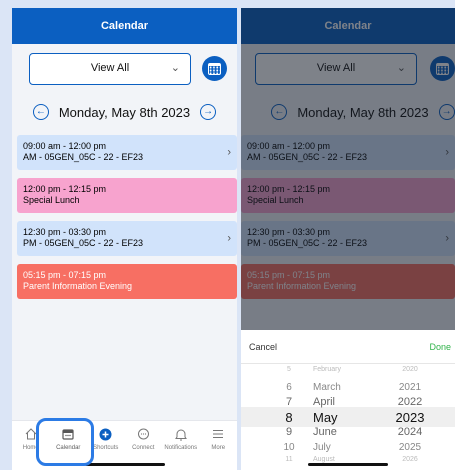 The width and height of the screenshot is (455, 470). I want to click on picker-month: March, so click(327, 387).